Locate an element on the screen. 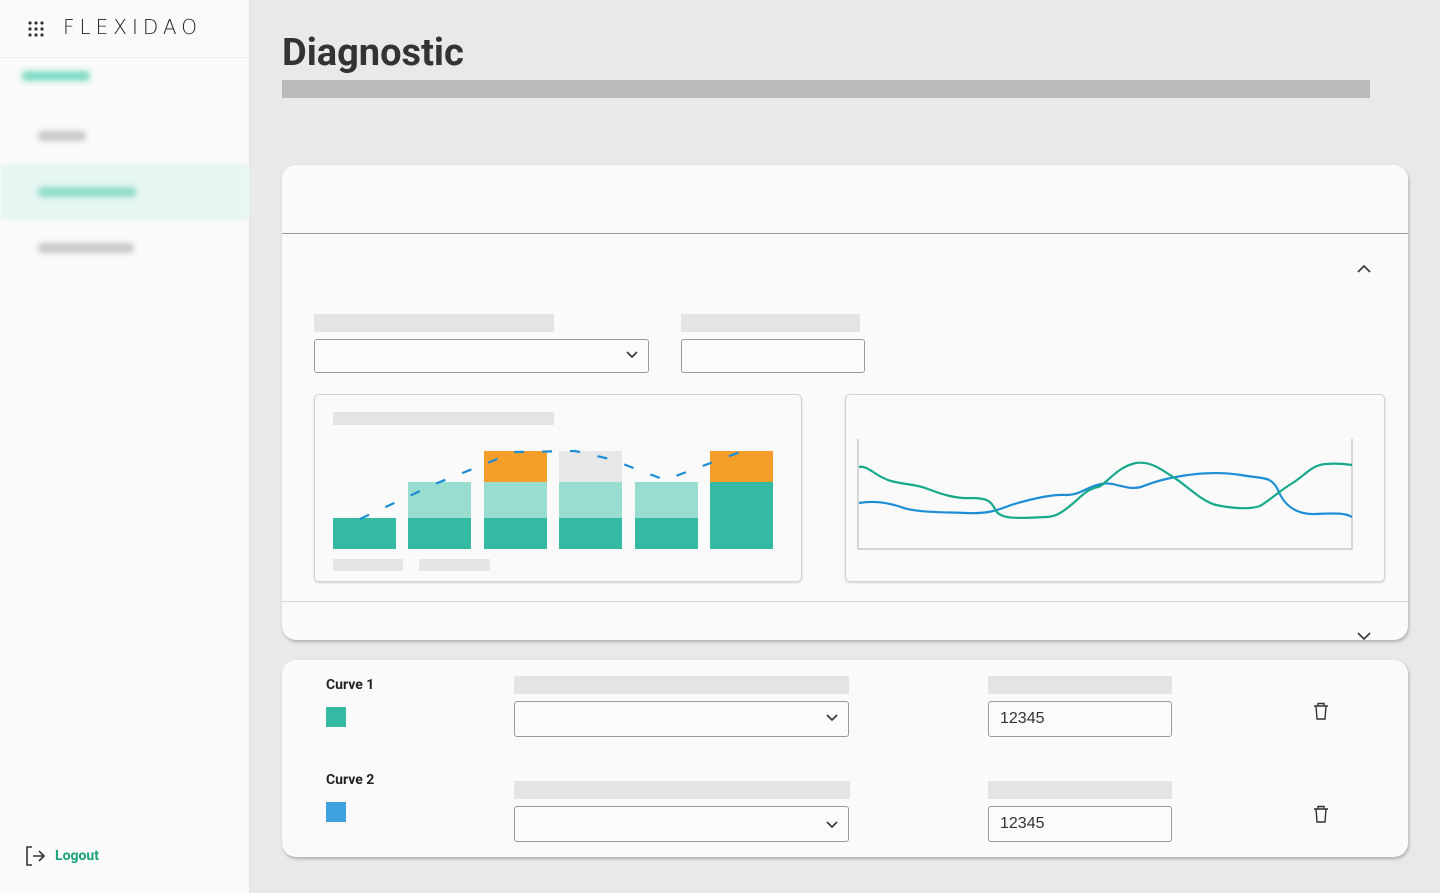 The height and width of the screenshot is (893, 1440). chevron-up-icon is located at coordinates (1364, 268).